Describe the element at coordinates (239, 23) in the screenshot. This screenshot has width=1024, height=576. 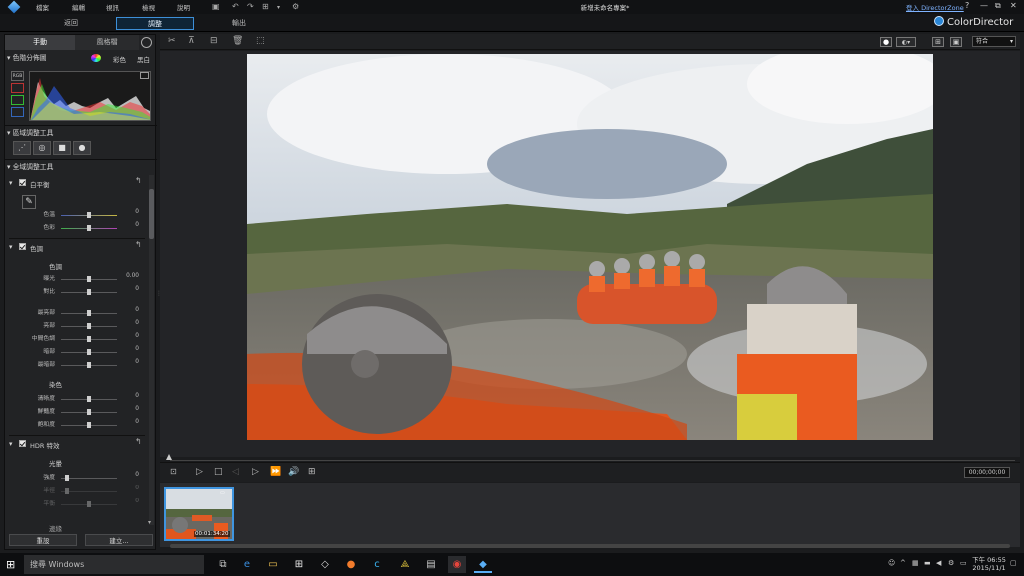
I see `mode-output-tab: 輸出` at that location.